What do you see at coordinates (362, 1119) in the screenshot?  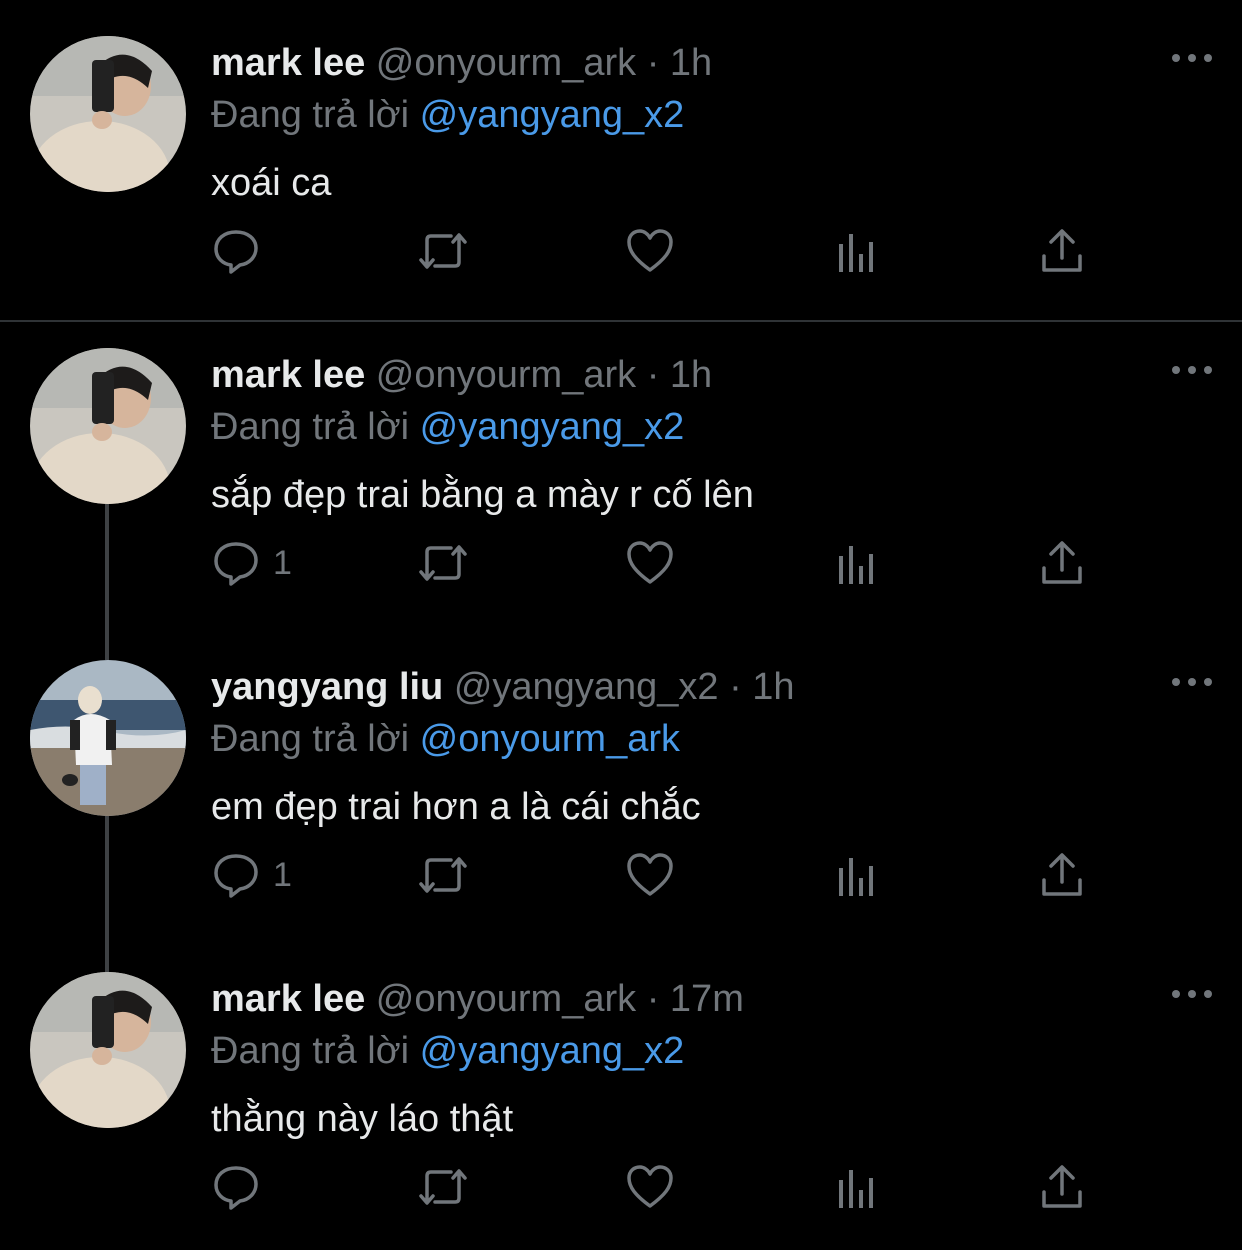 I see `tweet-text: thằng này láo thật` at bounding box center [362, 1119].